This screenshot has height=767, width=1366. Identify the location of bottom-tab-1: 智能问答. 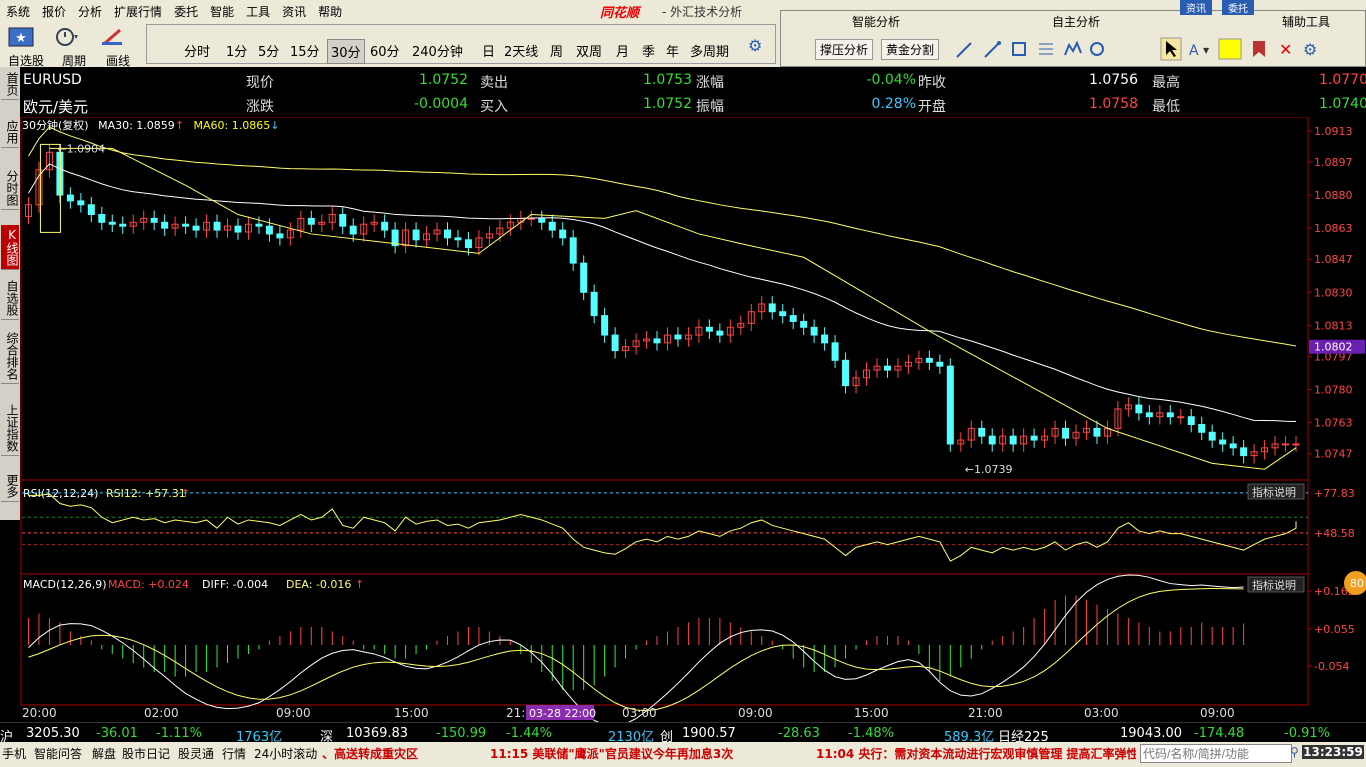
(58, 753).